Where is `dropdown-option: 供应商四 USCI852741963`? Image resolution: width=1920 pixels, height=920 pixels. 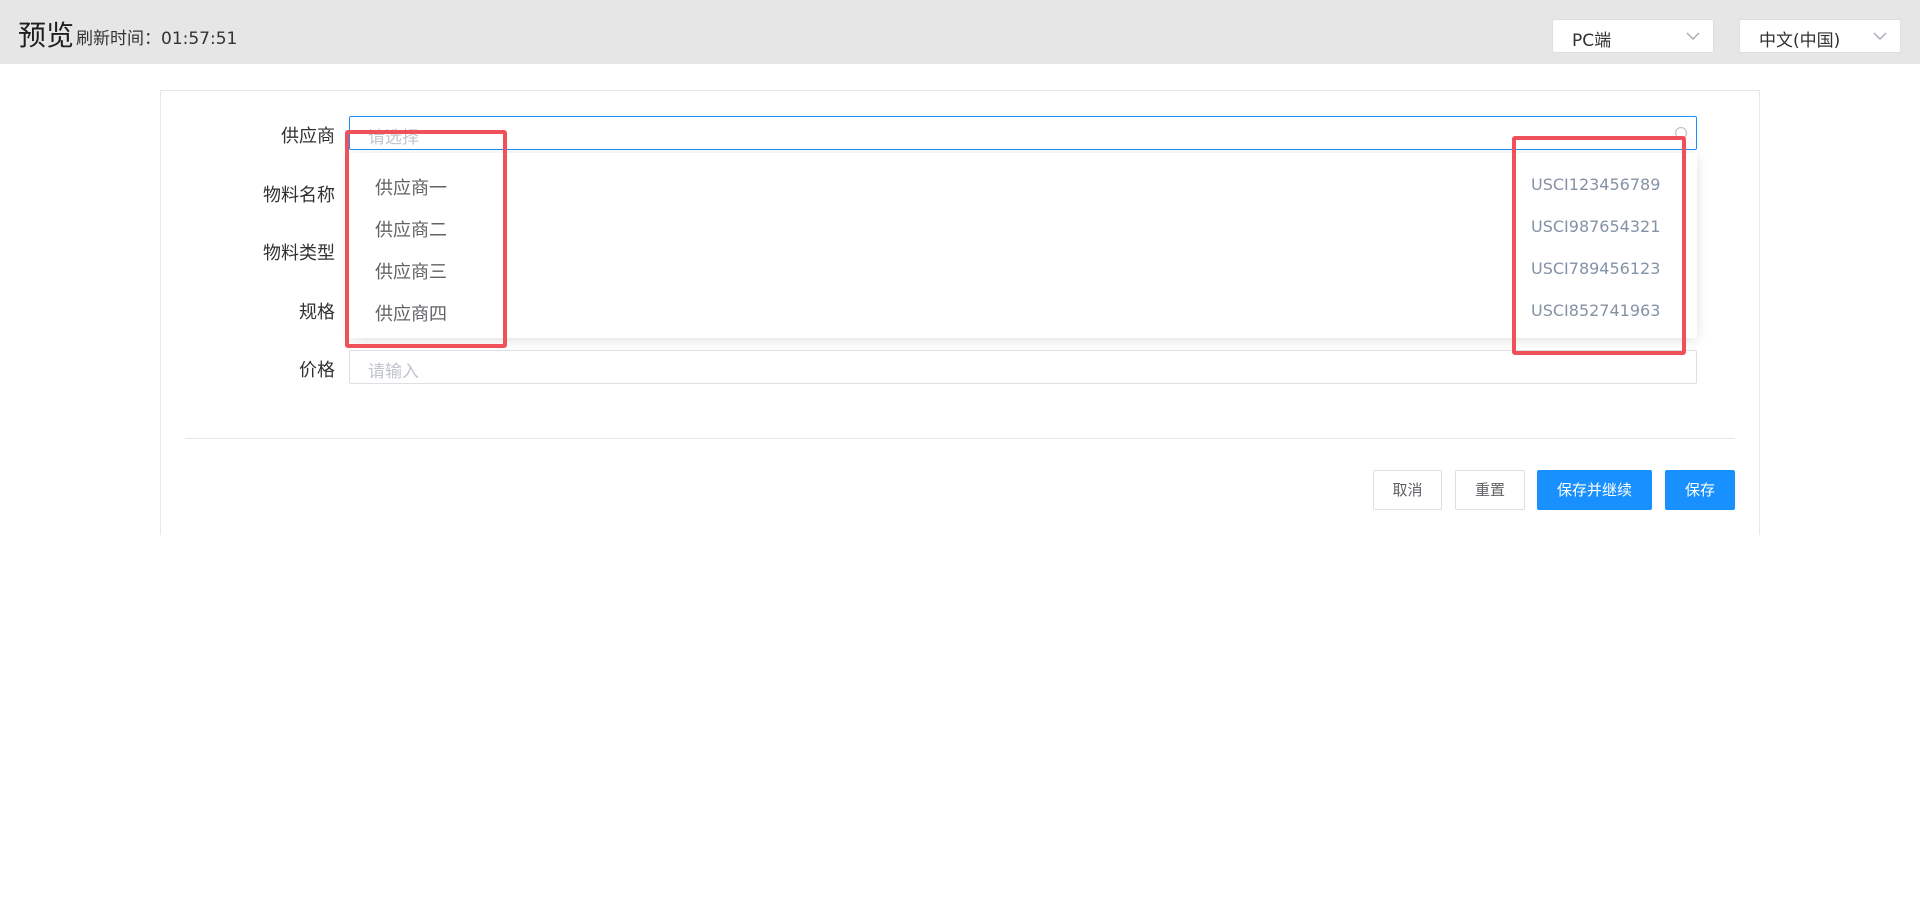 dropdown-option: 供应商四 USCI852741963 is located at coordinates (1023, 311).